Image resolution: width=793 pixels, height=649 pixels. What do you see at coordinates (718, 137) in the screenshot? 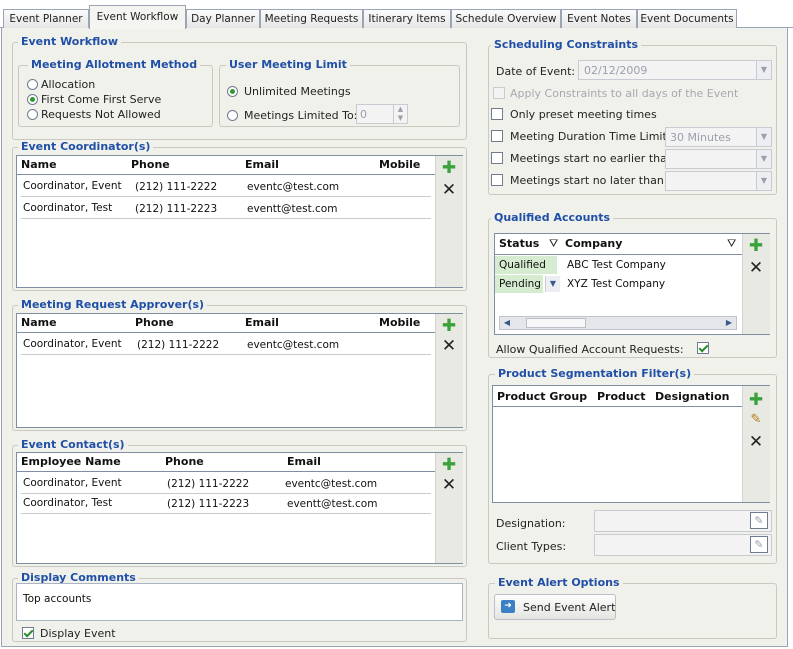
I see `duration-select: 30 Minutes ▼` at bounding box center [718, 137].